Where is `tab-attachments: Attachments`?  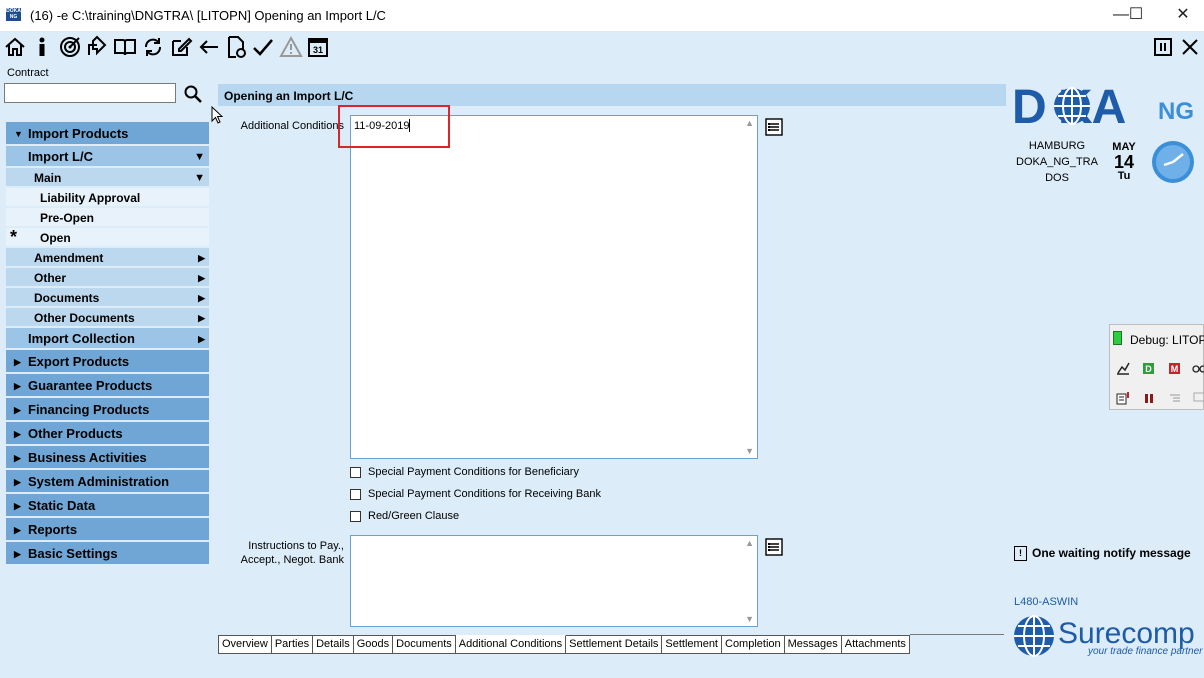
tab-attachments: Attachments is located at coordinates (875, 644).